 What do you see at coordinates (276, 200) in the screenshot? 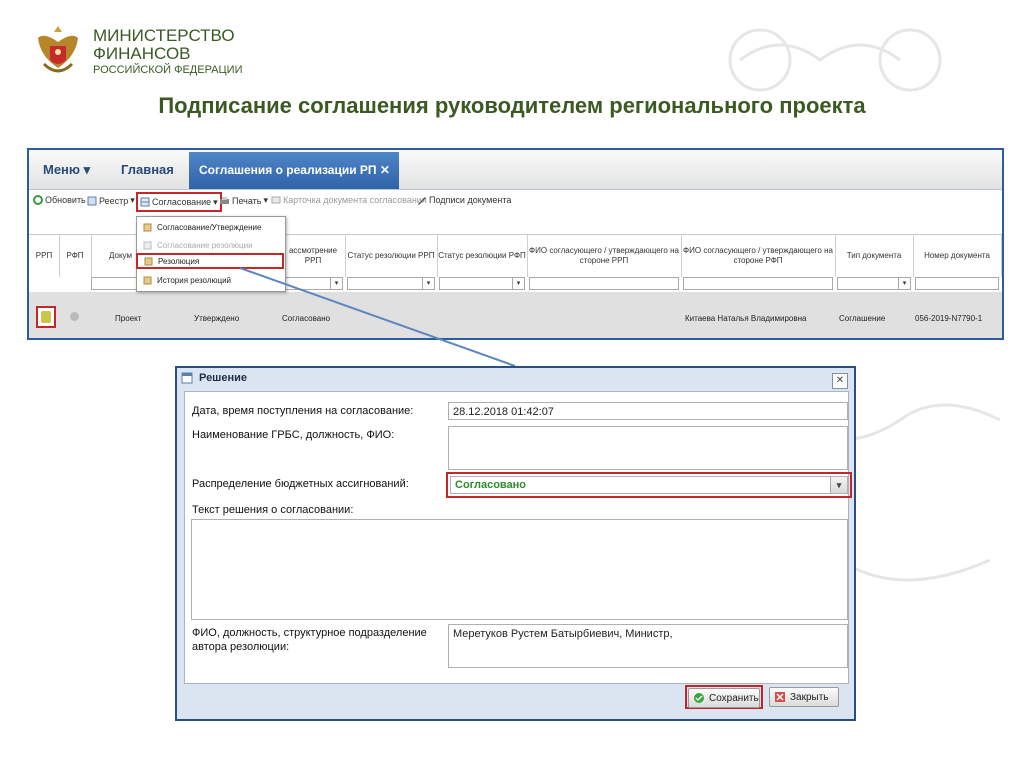
I see `card-icon` at bounding box center [276, 200].